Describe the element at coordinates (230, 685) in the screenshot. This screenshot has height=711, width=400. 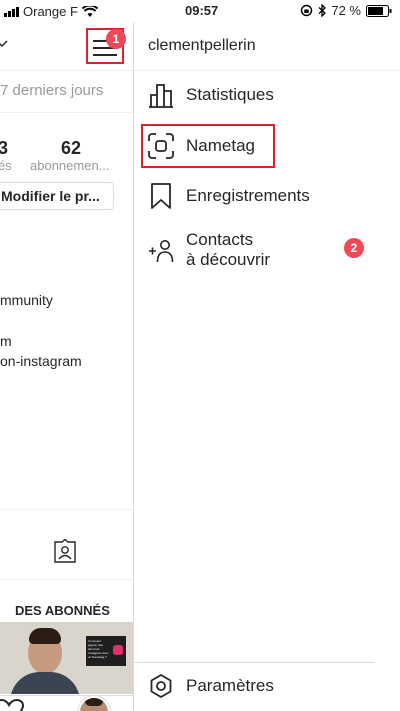
I see `menu-label-parametres: Paramètres` at that location.